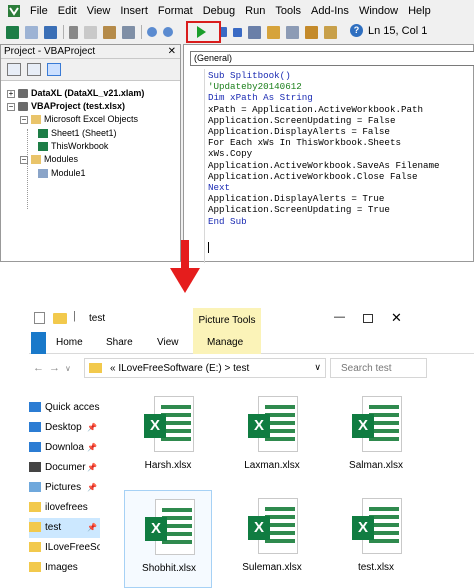  Describe the element at coordinates (168, 32) in the screenshot. I see `redo-icon` at that location.